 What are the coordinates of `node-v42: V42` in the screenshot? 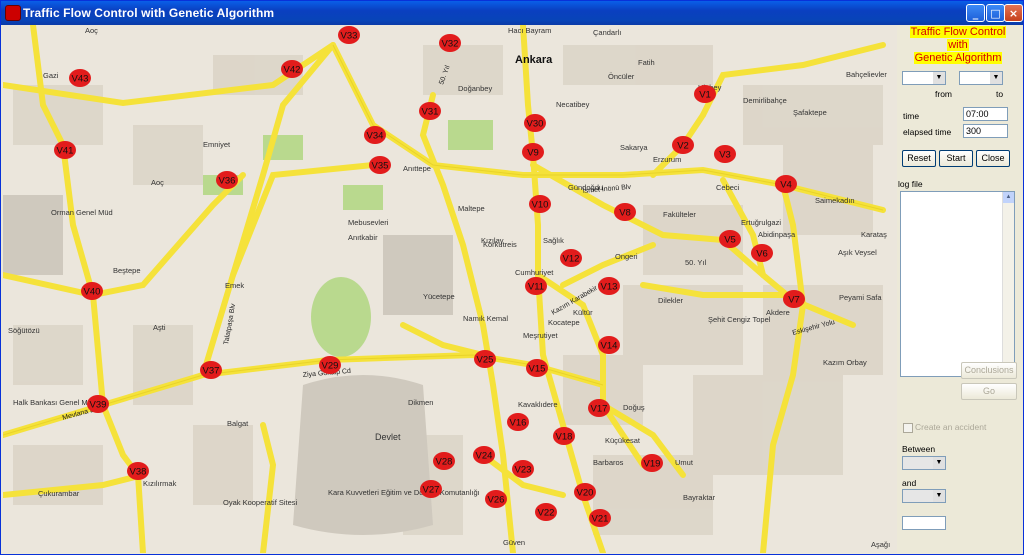 It's located at (292, 69).